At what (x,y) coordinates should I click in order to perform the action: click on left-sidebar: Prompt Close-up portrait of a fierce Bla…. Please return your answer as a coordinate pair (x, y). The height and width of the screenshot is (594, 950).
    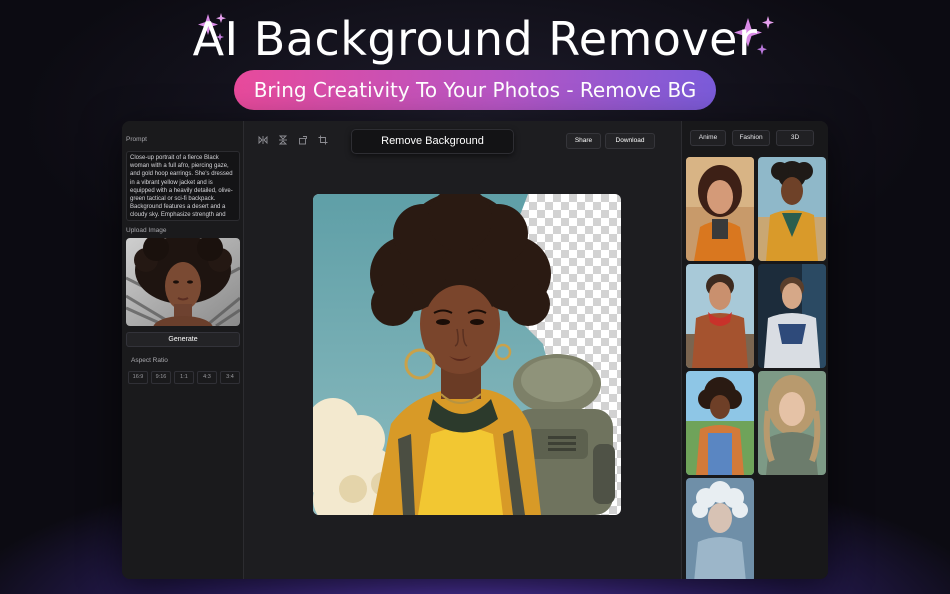
    Looking at the image, I should click on (183, 350).